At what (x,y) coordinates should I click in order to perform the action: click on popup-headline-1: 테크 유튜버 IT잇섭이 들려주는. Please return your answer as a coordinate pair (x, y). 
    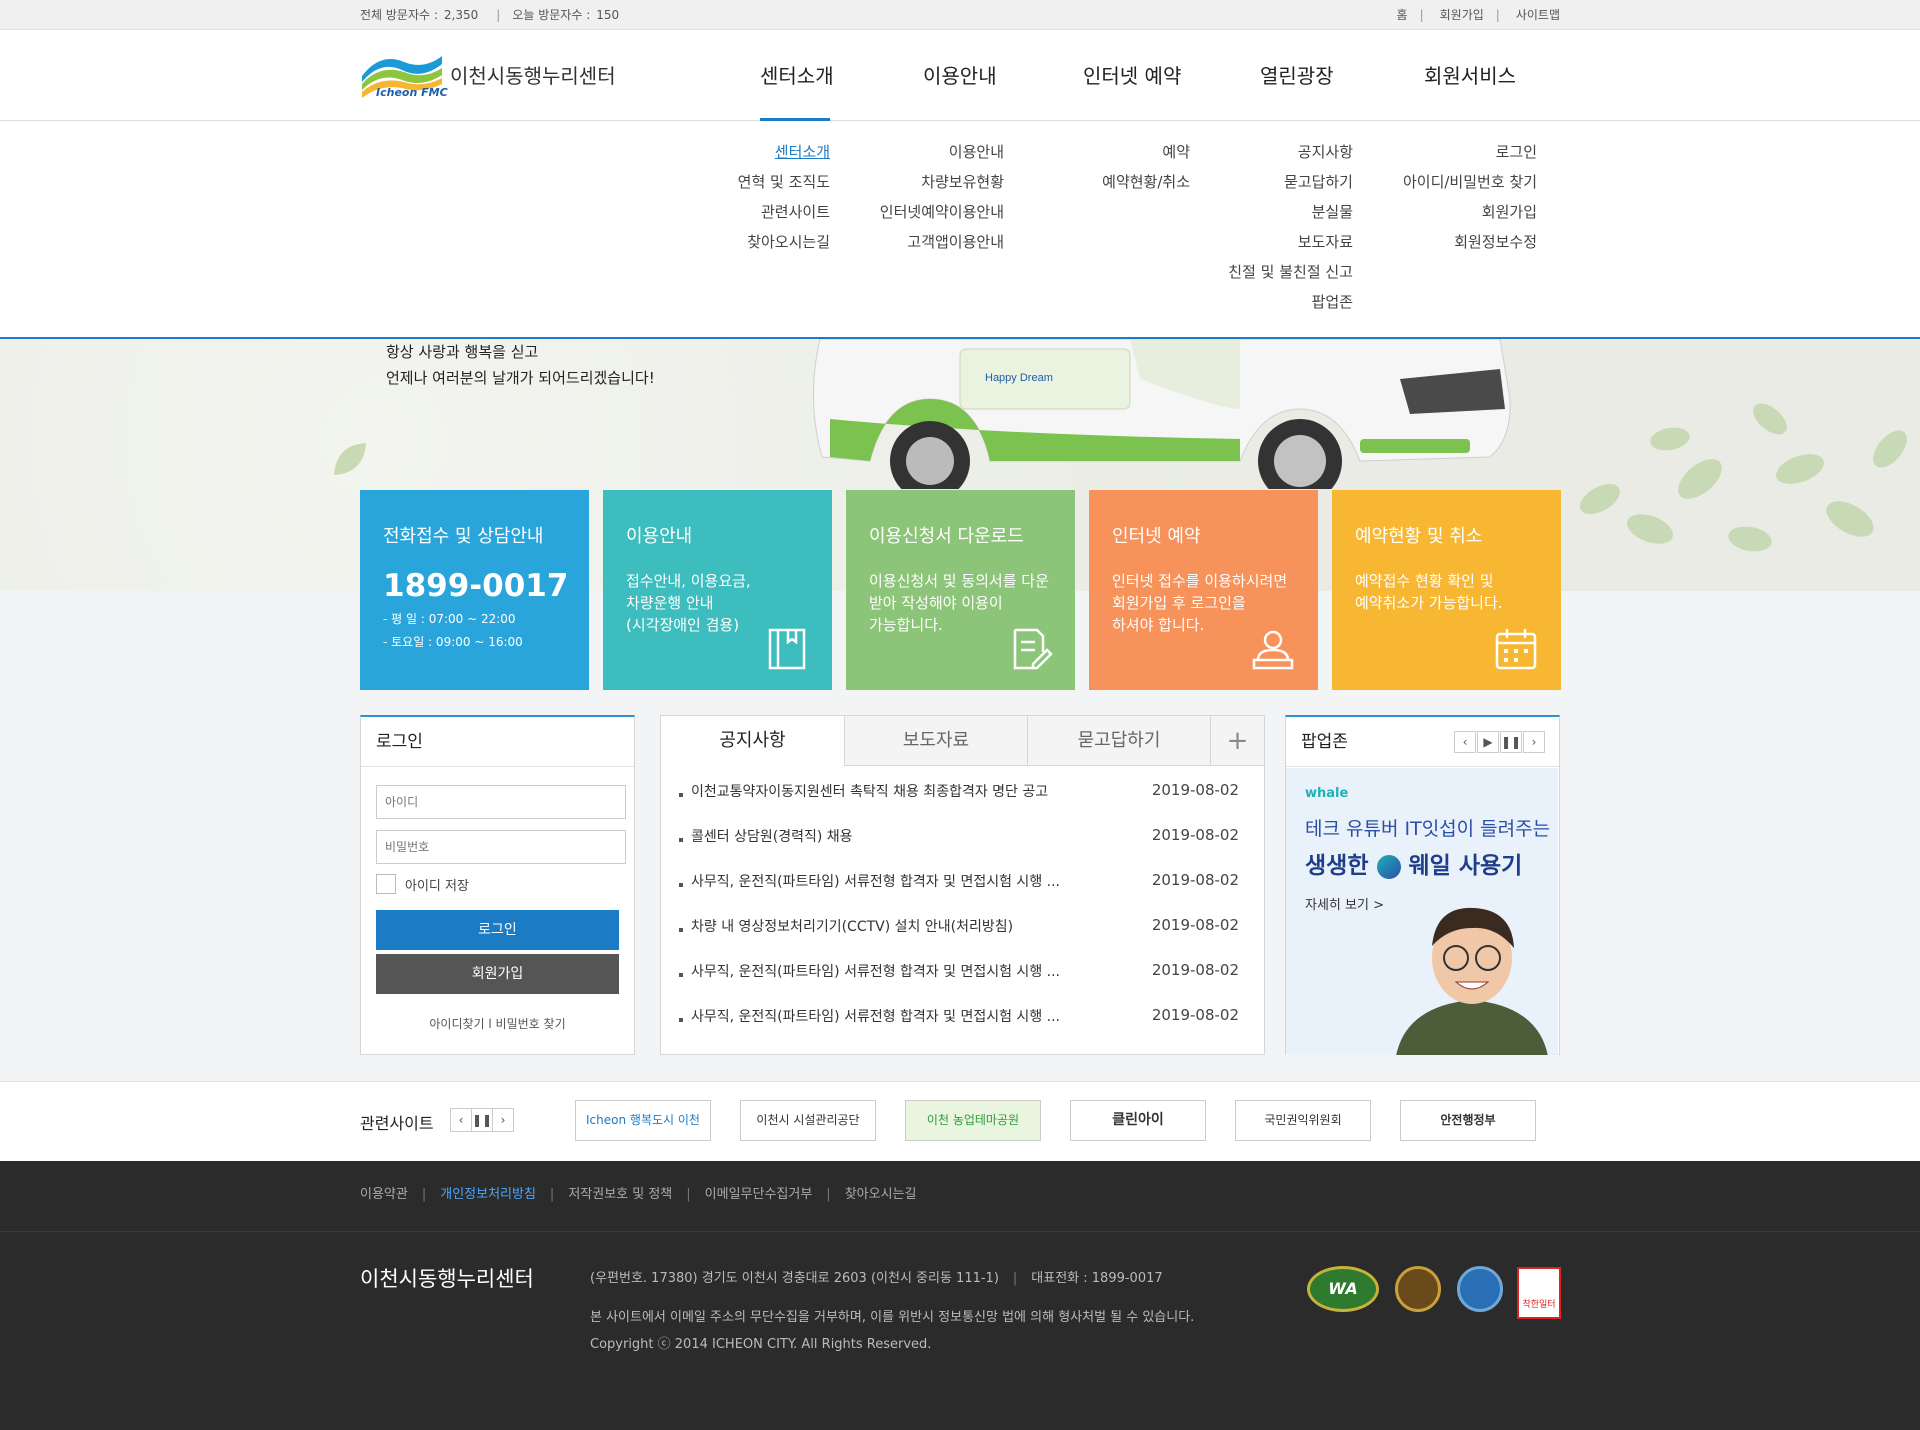
    Looking at the image, I should click on (1428, 829).